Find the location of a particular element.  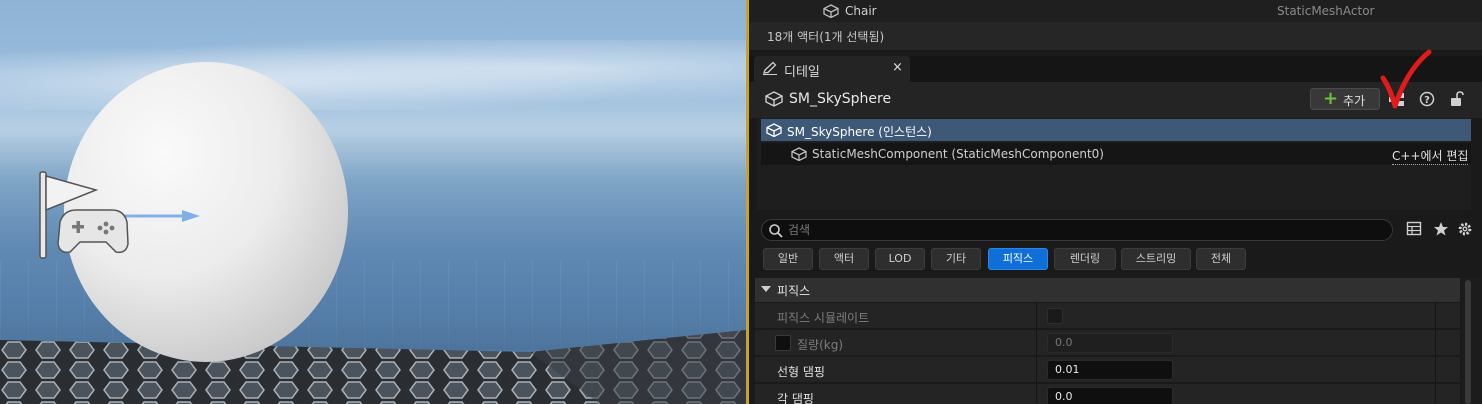

lock-icon is located at coordinates (1457, 100).